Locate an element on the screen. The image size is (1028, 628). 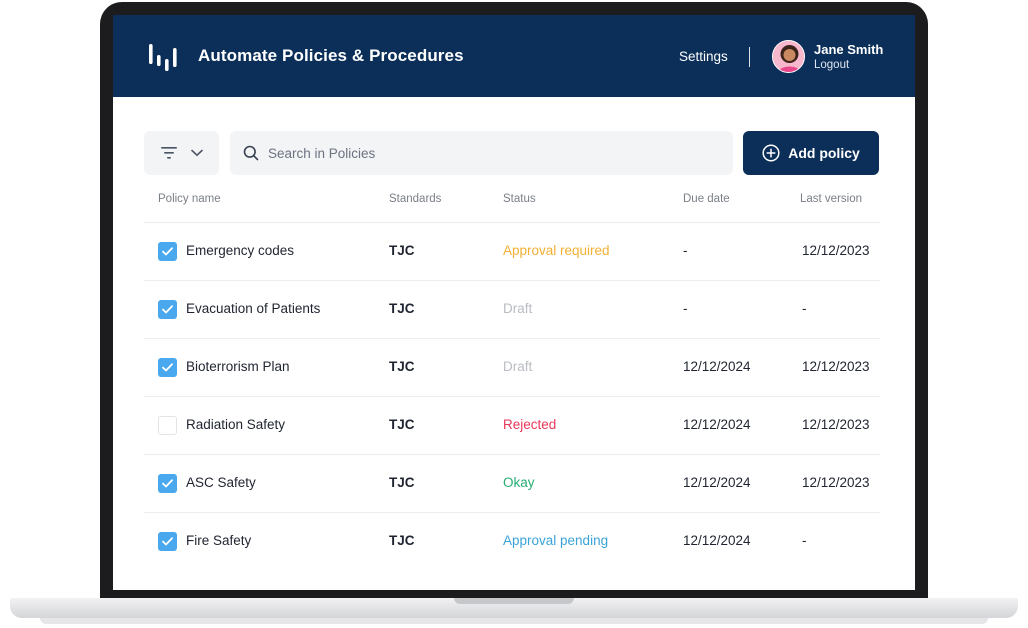
policy-name: Evacuation of Patients is located at coordinates (253, 308).